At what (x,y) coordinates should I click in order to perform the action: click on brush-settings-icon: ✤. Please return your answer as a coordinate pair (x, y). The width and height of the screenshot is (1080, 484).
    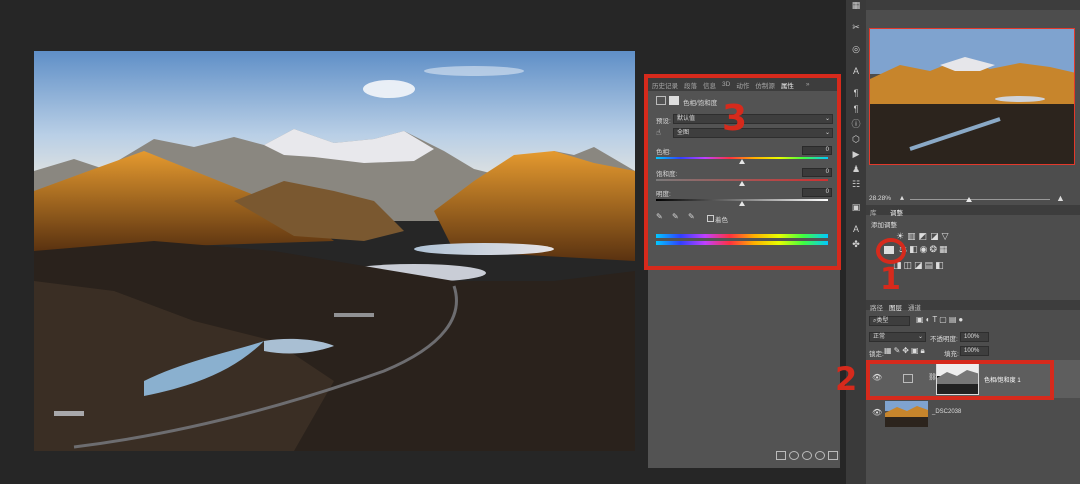
    Looking at the image, I should click on (856, 244).